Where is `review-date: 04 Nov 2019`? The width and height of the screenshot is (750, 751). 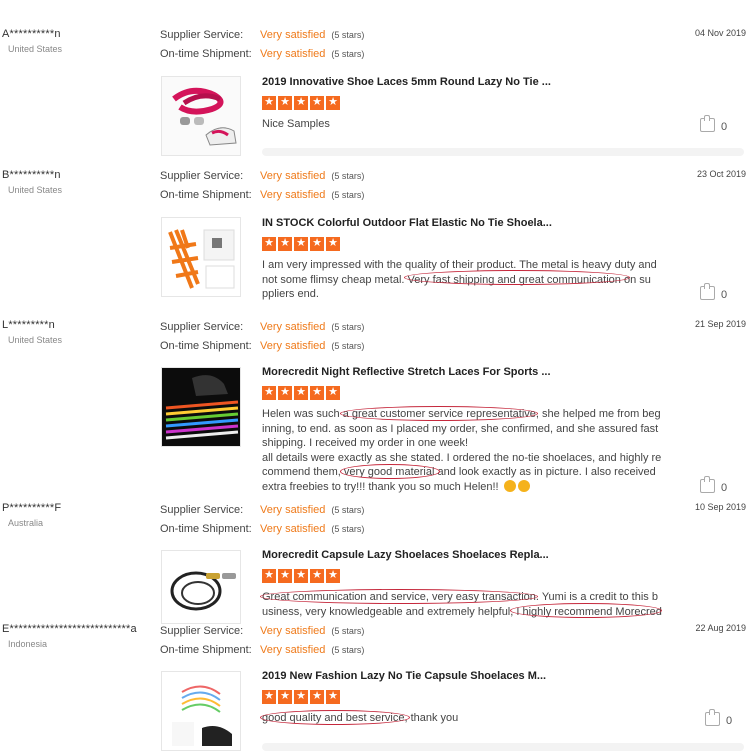 review-date: 04 Nov 2019 is located at coordinates (720, 33).